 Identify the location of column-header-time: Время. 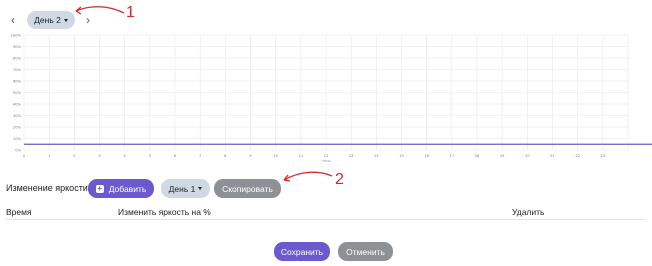
(19, 212).